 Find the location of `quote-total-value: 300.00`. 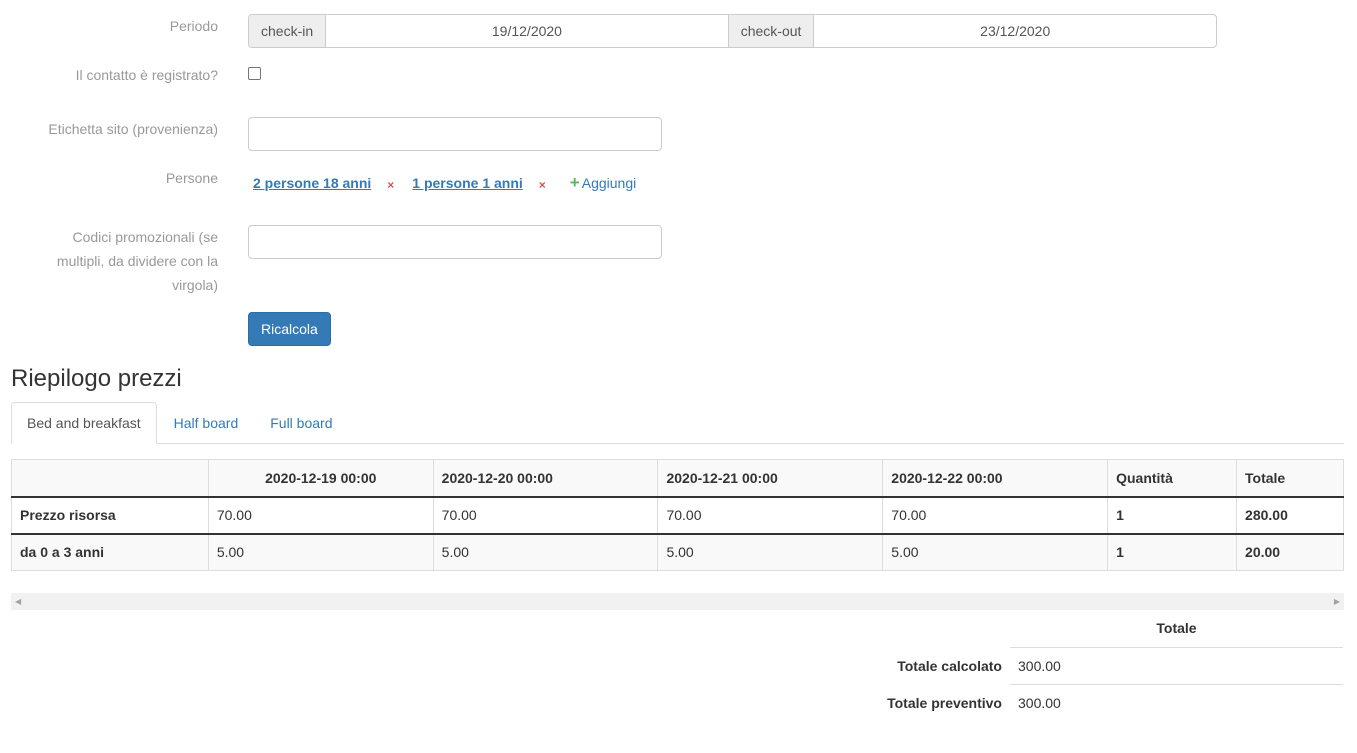

quote-total-value: 300.00 is located at coordinates (1039, 702).